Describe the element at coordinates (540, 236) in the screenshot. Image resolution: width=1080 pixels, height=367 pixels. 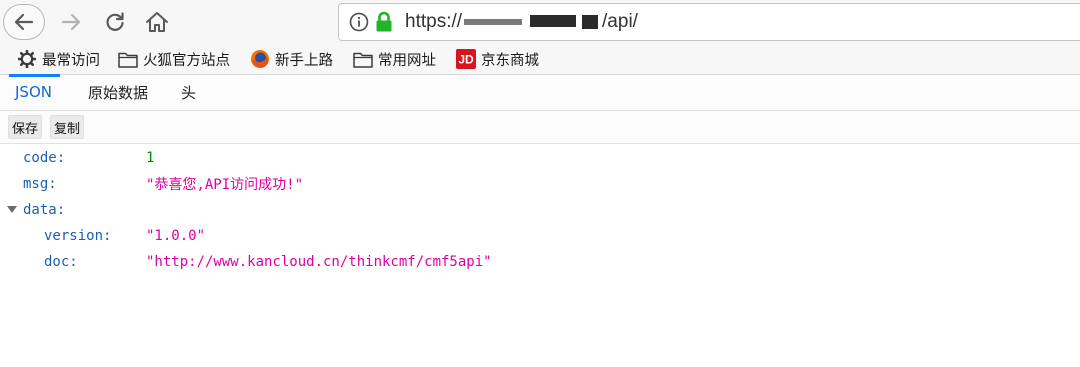
I see `json-row-version: version: "1.0.0"` at that location.